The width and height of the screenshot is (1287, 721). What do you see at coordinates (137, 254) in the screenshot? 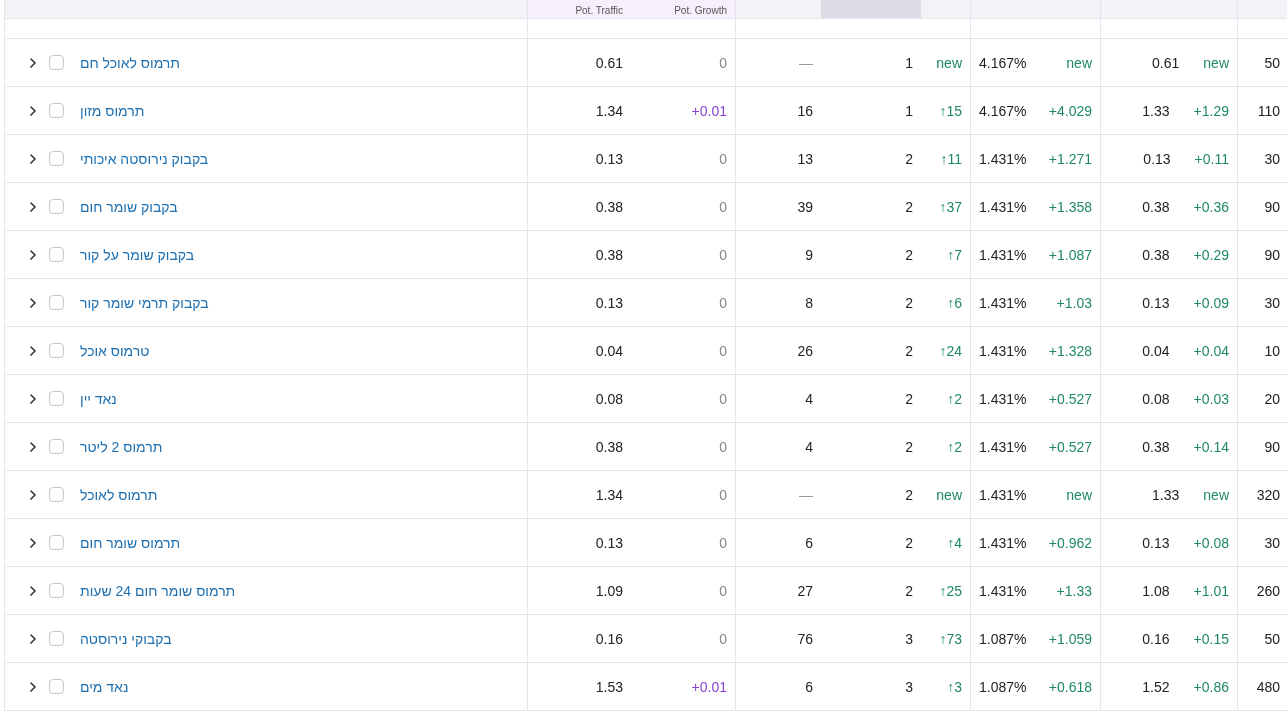
I see `keyword-link: בקבוק שומר על קור` at bounding box center [137, 254].